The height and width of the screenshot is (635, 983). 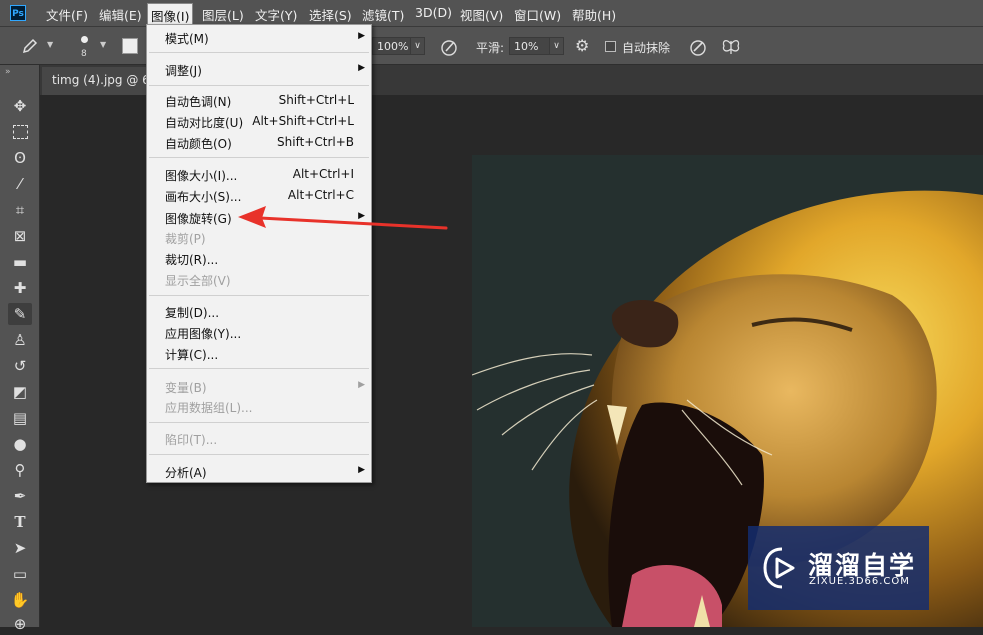 What do you see at coordinates (130, 46) in the screenshot?
I see `brush-panel-icon` at bounding box center [130, 46].